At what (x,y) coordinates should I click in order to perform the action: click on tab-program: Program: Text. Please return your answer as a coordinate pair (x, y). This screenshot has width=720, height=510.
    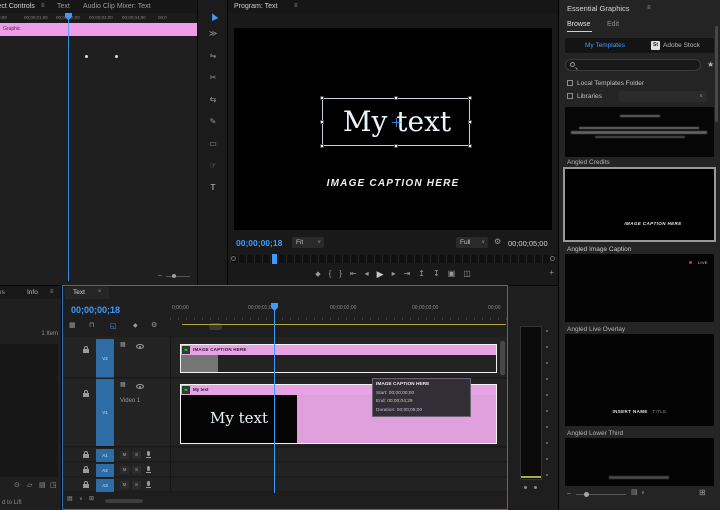
    Looking at the image, I should click on (255, 6).